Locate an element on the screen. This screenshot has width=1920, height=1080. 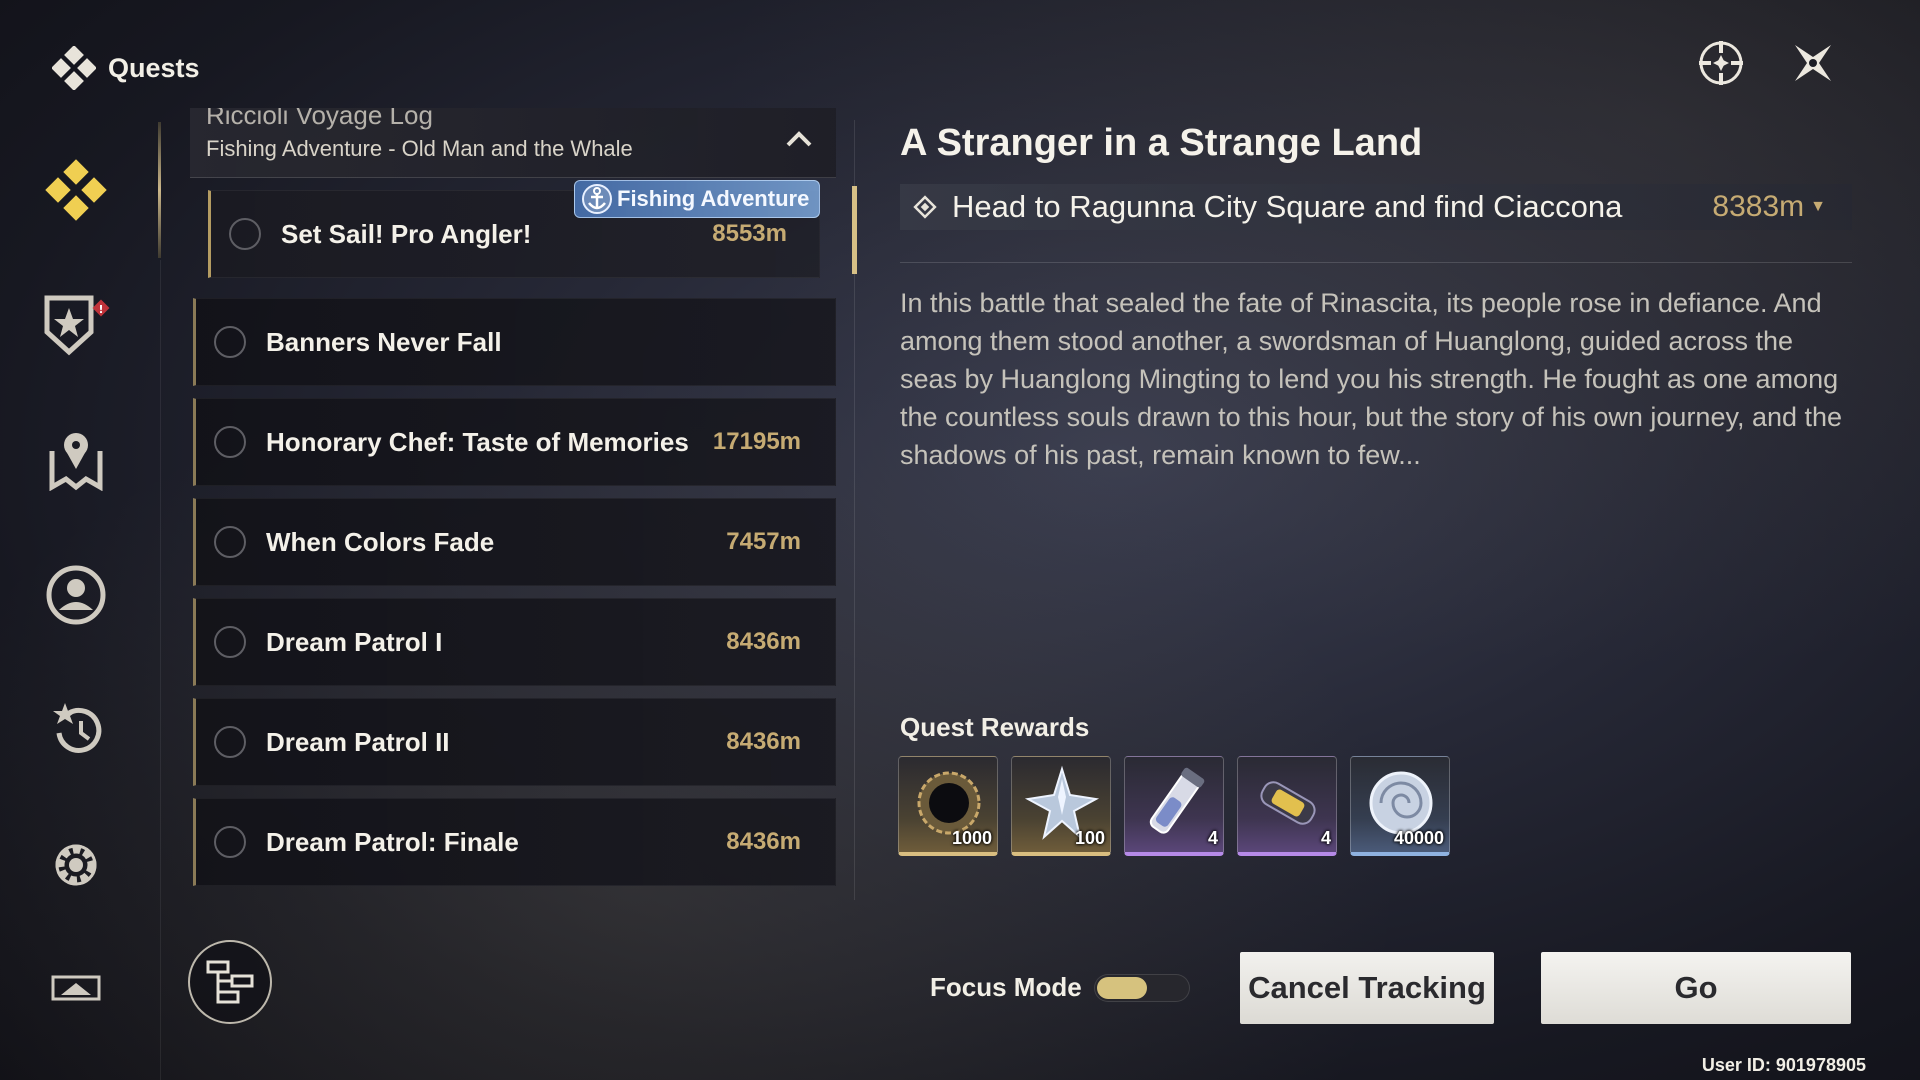
objective-diamond-icon is located at coordinates (925, 207).